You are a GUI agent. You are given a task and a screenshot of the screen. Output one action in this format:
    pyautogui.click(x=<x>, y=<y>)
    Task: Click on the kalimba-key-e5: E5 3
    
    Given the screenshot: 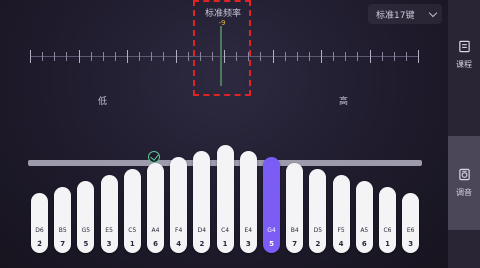 What is the action you would take?
    pyautogui.click(x=109, y=214)
    